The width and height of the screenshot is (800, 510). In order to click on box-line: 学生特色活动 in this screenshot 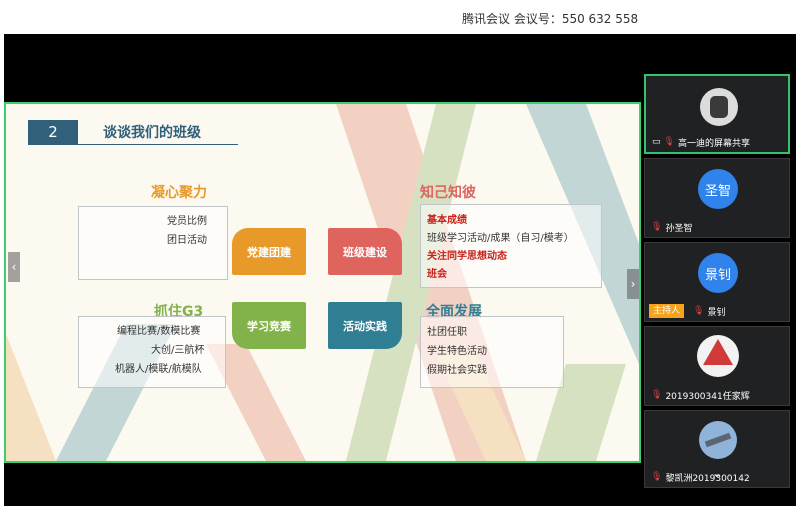, I will do `click(457, 351)`.